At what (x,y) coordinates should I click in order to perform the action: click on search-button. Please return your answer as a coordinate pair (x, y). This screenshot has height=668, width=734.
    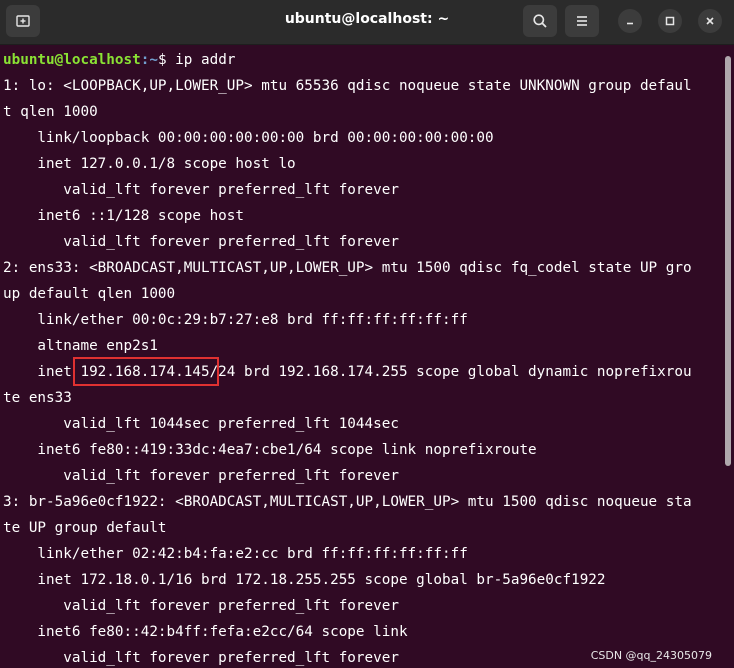
    Looking at the image, I should click on (540, 21).